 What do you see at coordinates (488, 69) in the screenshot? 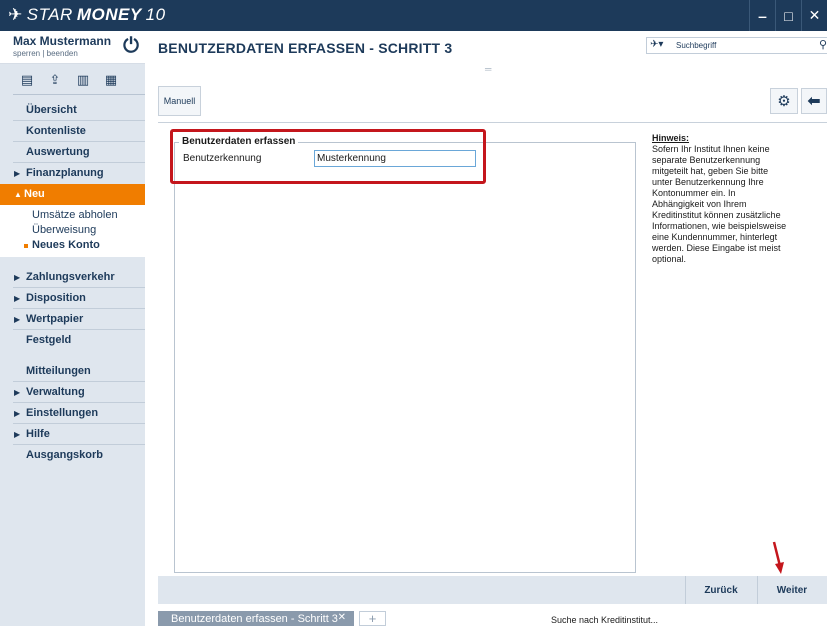
I see `resize-handle-icon: ═` at bounding box center [488, 69].